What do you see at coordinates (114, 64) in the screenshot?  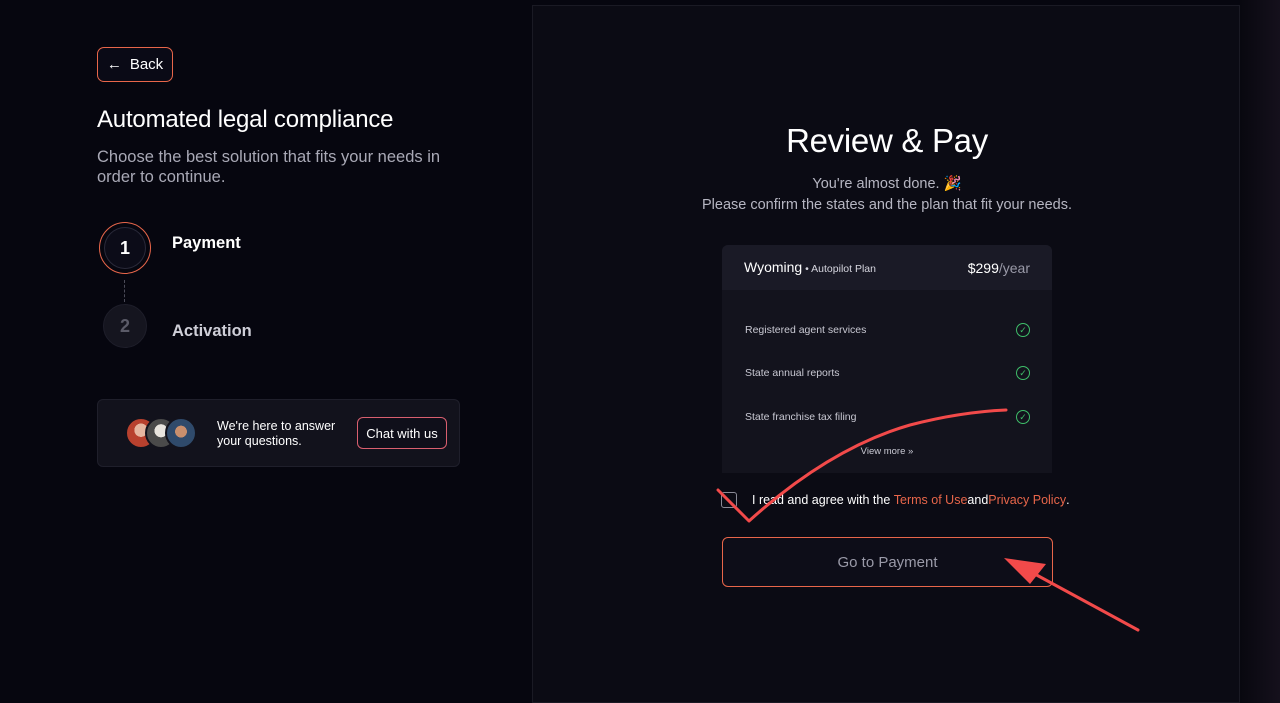 I see `arrow-left-icon: ←` at bounding box center [114, 64].